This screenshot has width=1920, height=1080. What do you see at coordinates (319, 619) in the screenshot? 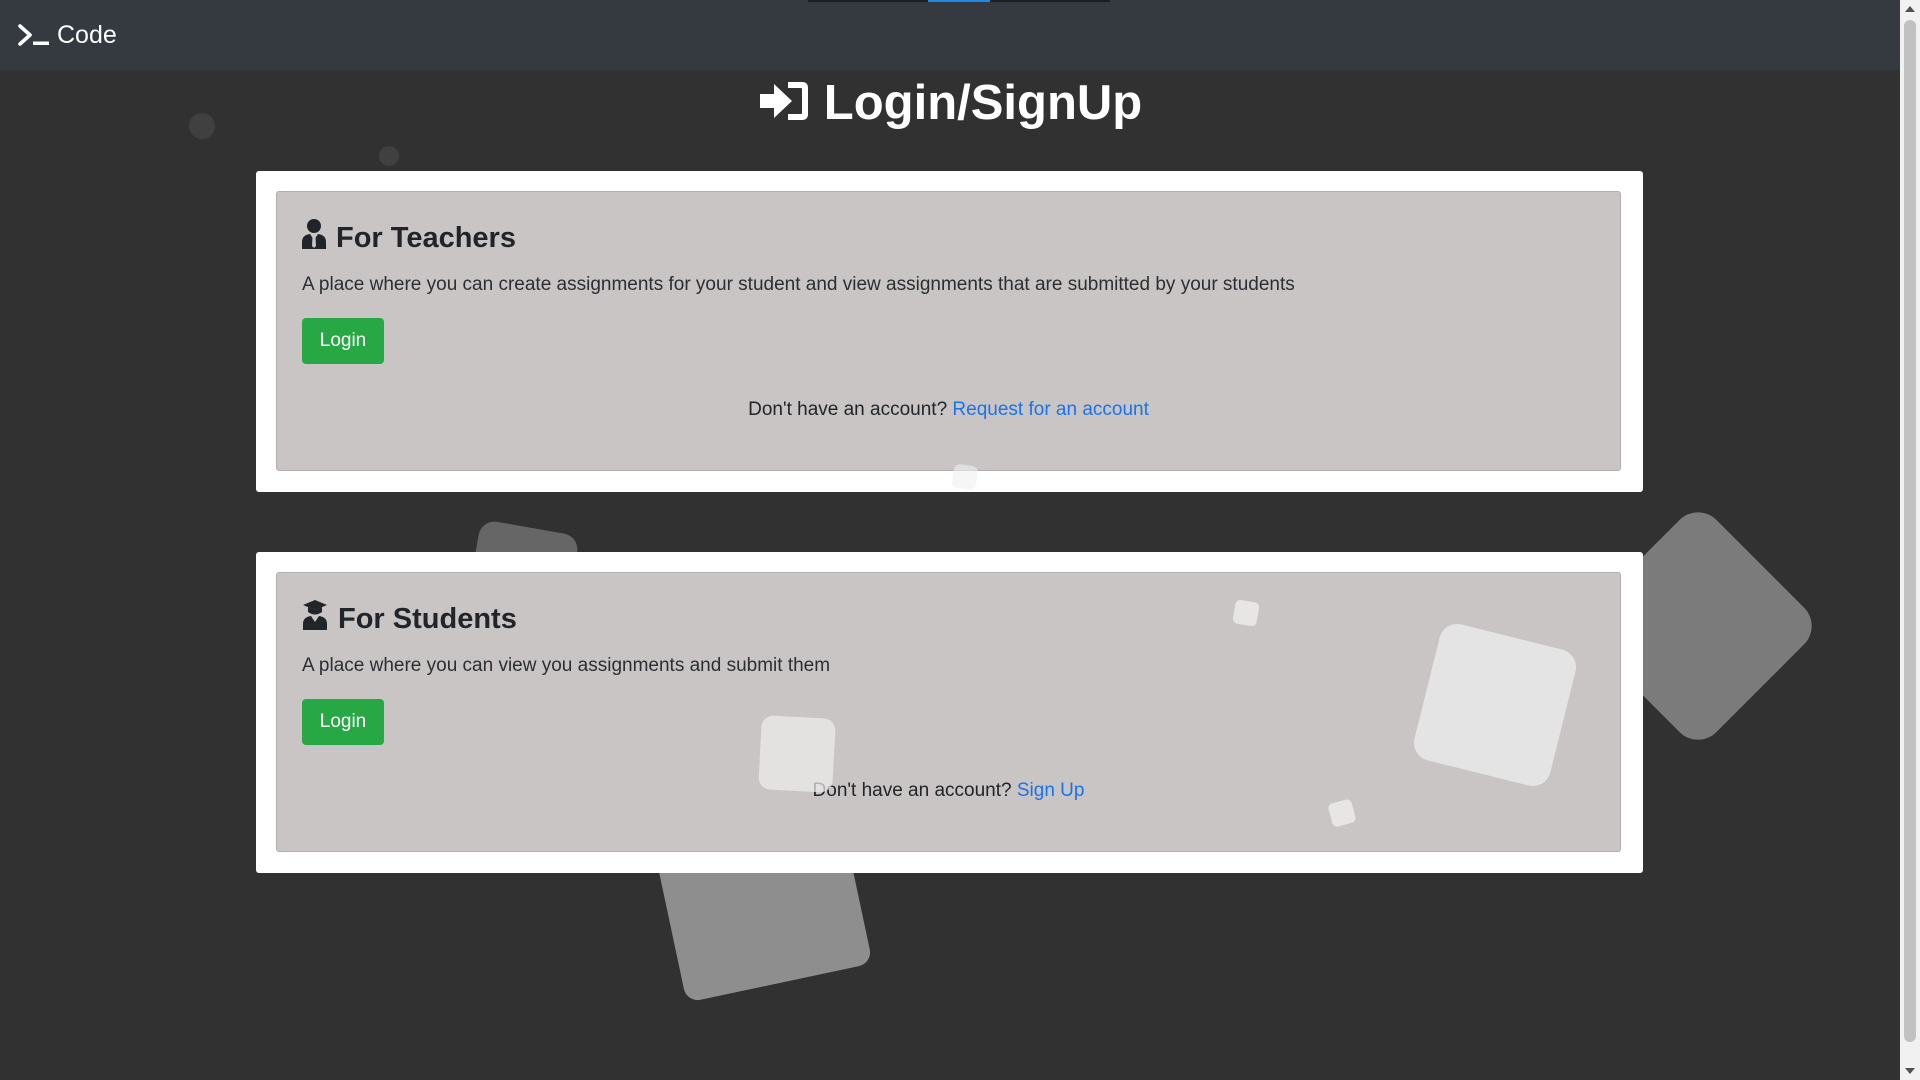
I see `graduate-icon` at bounding box center [319, 619].